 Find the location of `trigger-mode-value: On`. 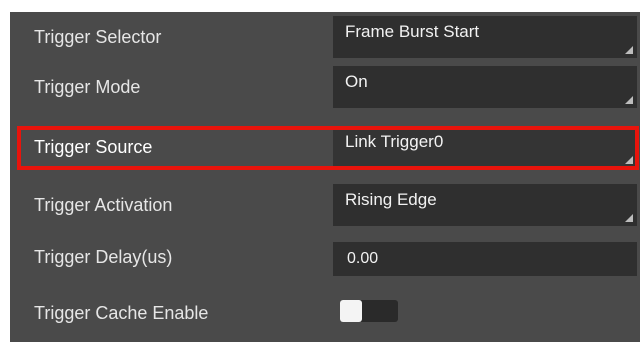

trigger-mode-value: On is located at coordinates (356, 81).